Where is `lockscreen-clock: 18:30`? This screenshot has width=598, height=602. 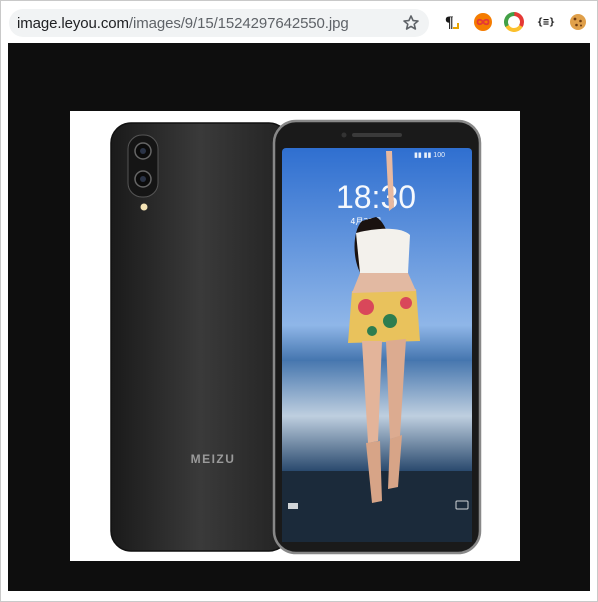 lockscreen-clock: 18:30 is located at coordinates (376, 197).